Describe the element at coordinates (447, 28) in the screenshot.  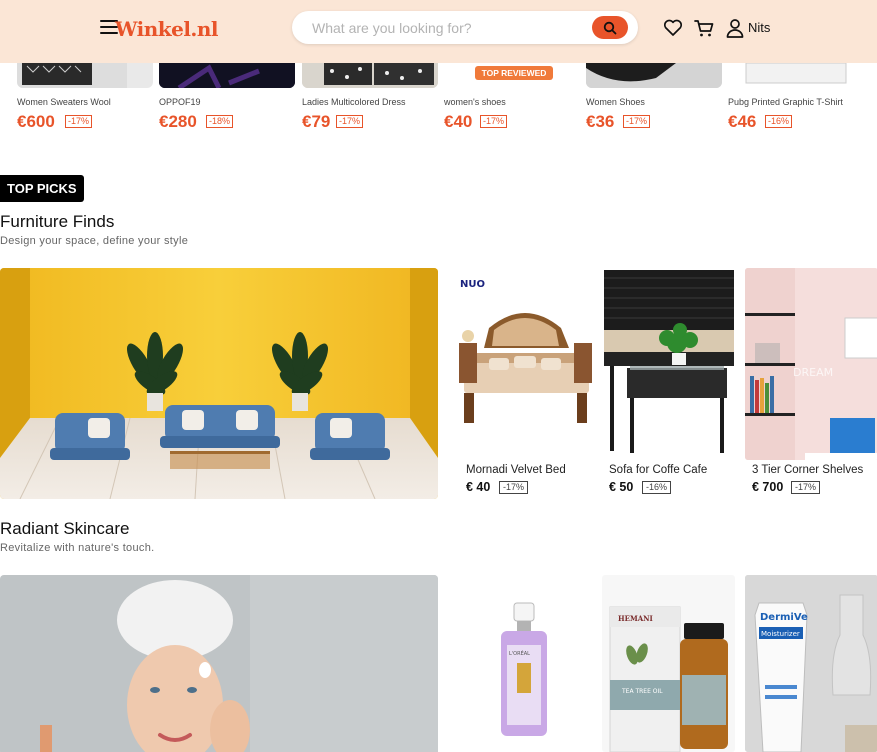
I see `search-input` at that location.